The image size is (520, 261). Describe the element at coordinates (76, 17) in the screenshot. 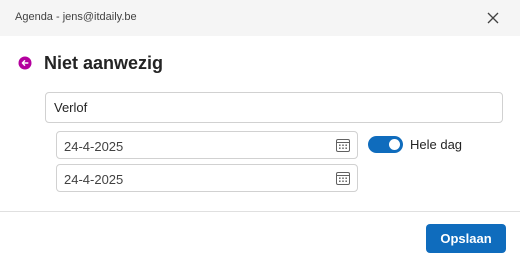

I see `window-title: Agenda - jens@itdaily.be` at that location.